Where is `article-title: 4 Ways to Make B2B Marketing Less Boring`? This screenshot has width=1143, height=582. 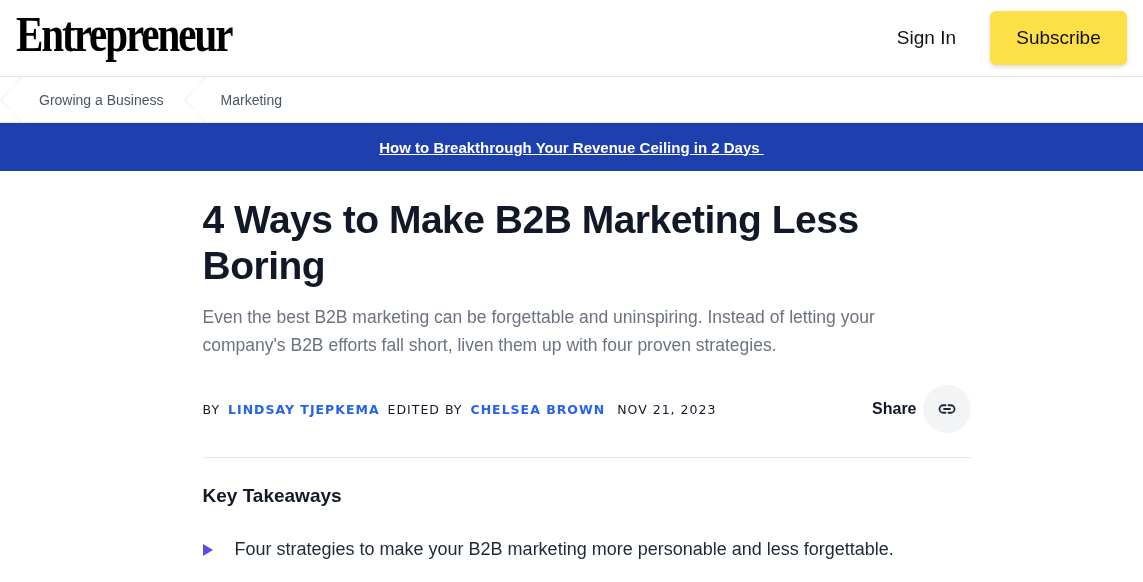
article-title: 4 Ways to Make B2B Marketing Less Boring is located at coordinates (531, 243).